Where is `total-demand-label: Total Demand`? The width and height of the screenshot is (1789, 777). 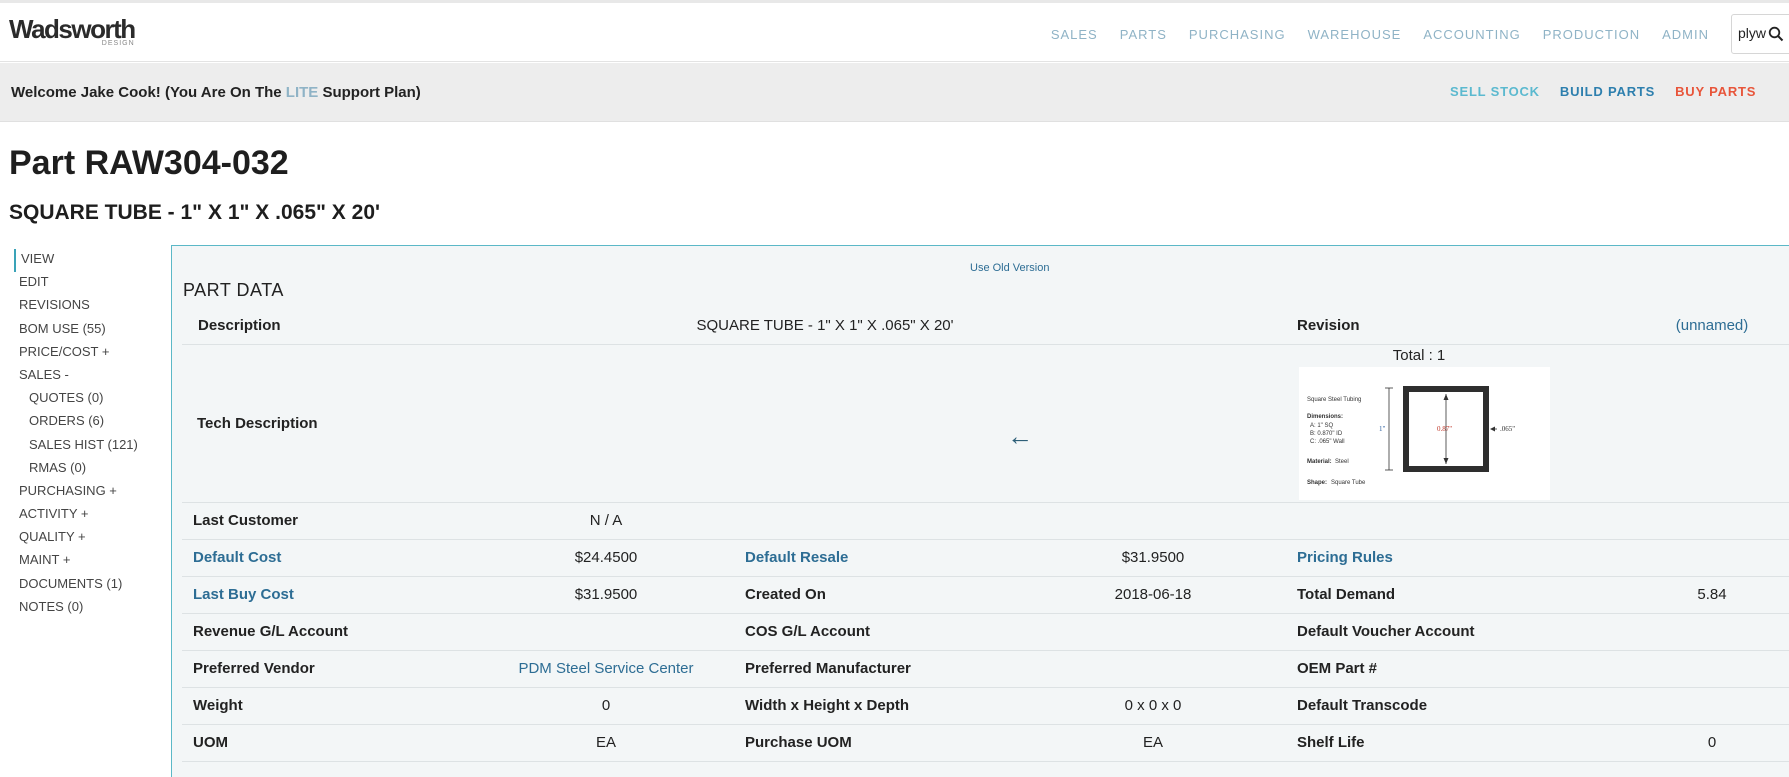 total-demand-label: Total Demand is located at coordinates (1346, 594).